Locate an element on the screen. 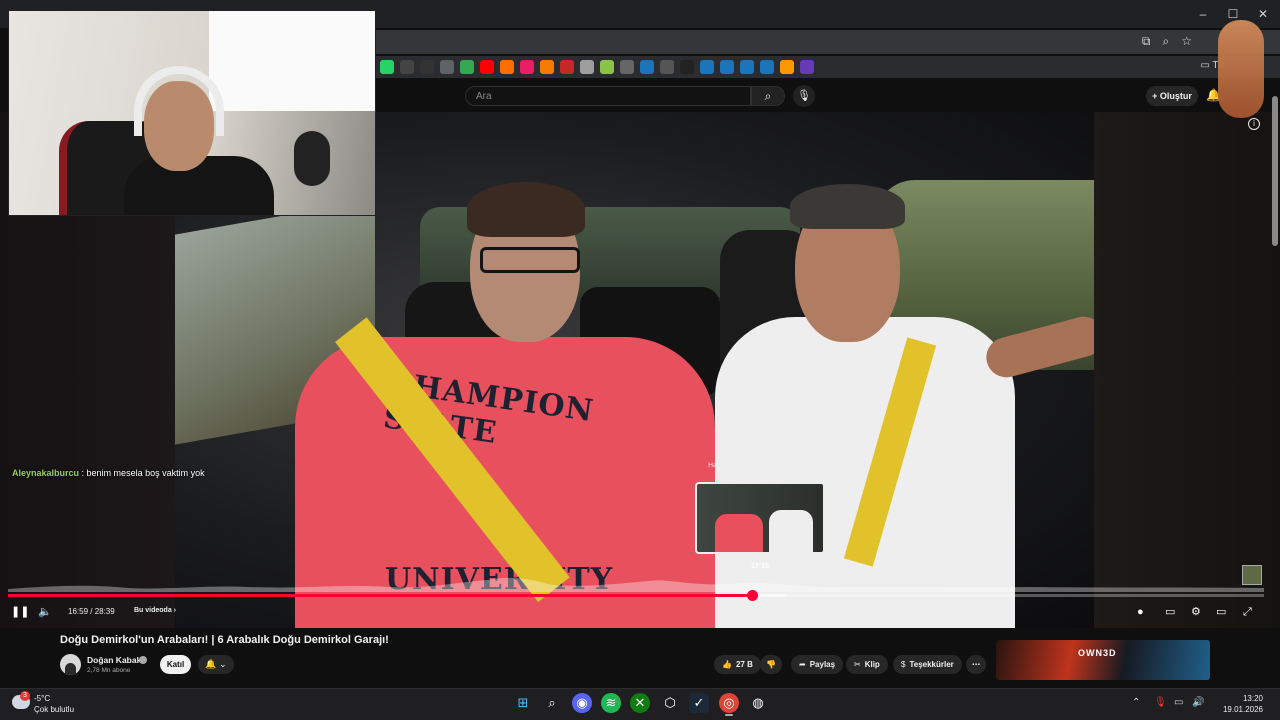 This screenshot has width=1280, height=720. search-icon: ⌕ is located at coordinates (768, 96).